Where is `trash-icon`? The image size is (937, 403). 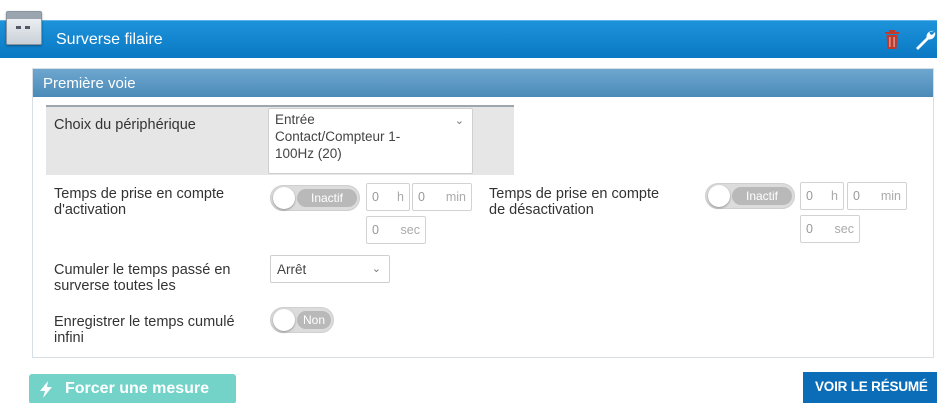
trash-icon is located at coordinates (892, 39).